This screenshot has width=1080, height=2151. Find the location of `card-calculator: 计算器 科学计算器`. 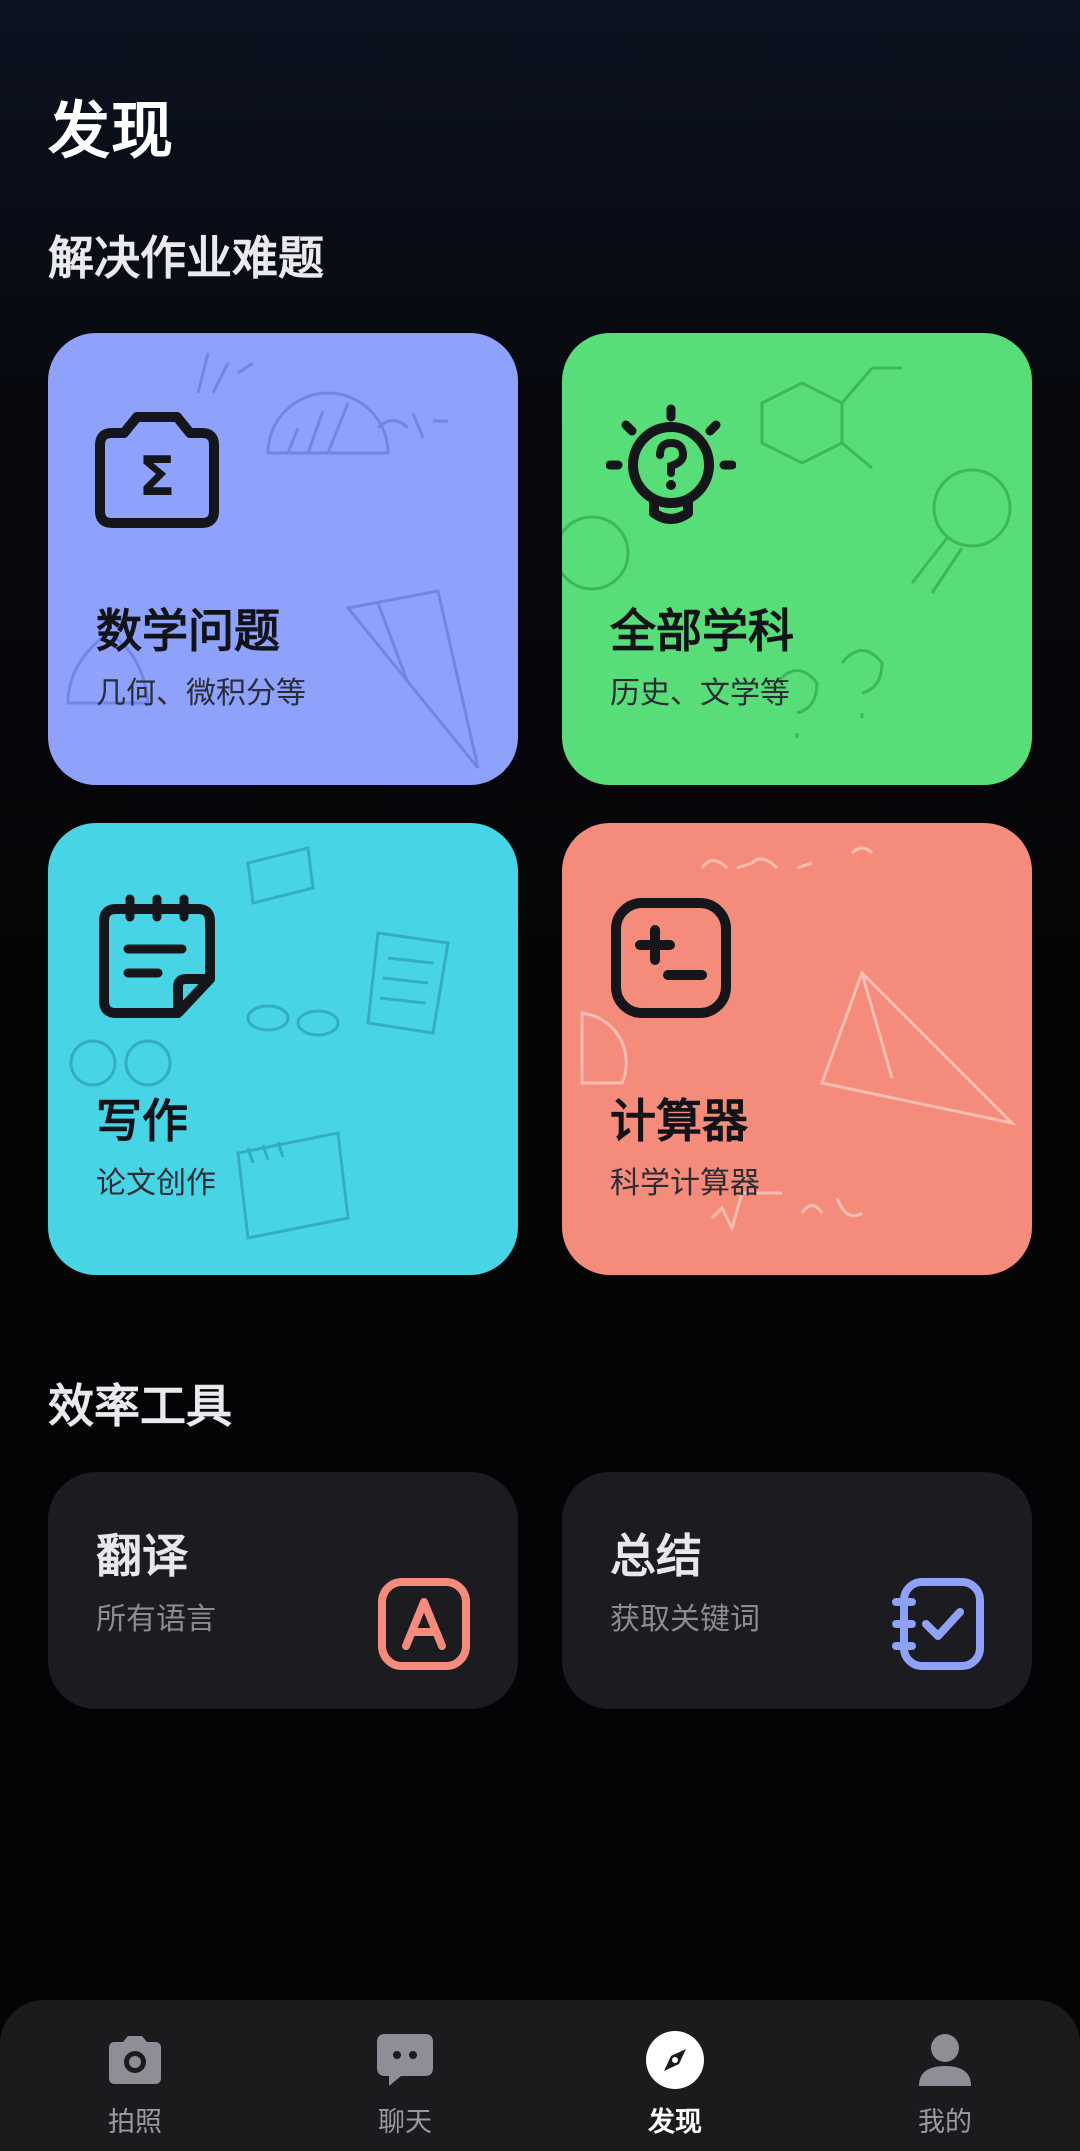

card-calculator: 计算器 科学计算器 is located at coordinates (797, 1049).